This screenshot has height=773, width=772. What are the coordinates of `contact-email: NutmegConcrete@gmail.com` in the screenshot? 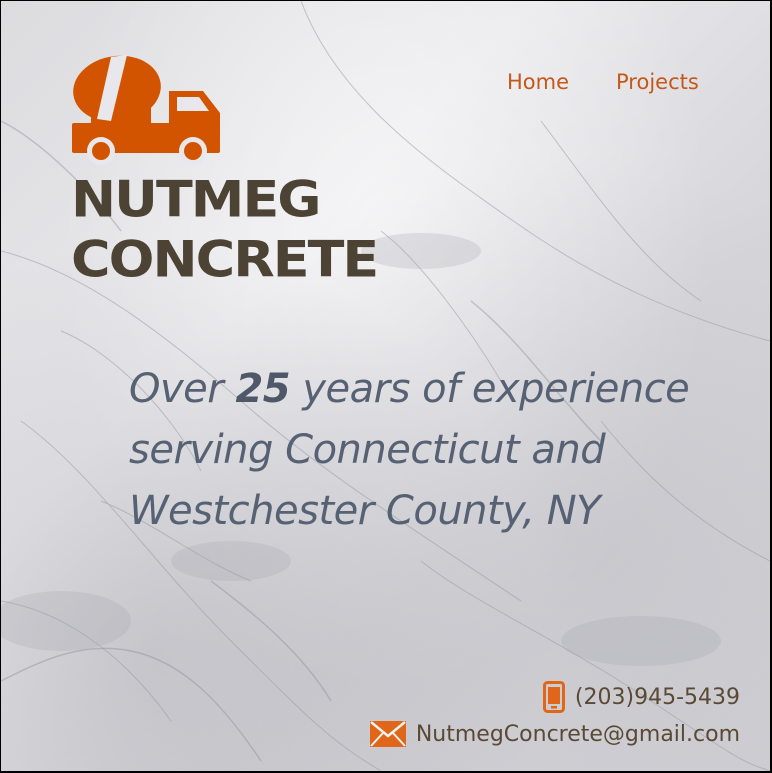 It's located at (554, 734).